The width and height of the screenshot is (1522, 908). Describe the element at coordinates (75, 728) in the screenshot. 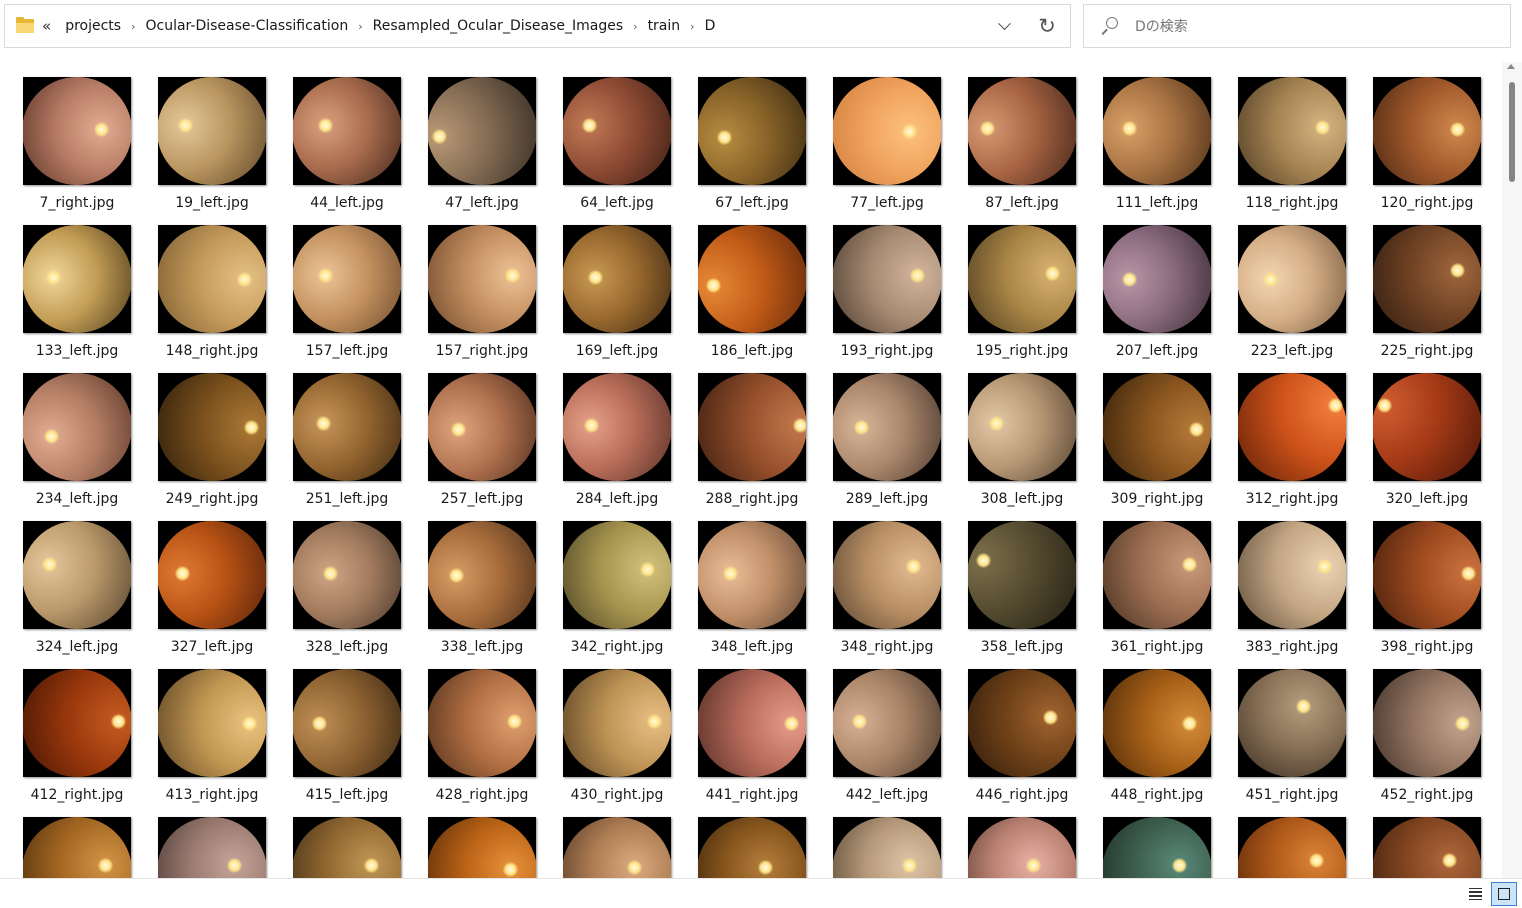

I see `file-item: 412_right.jpg` at that location.